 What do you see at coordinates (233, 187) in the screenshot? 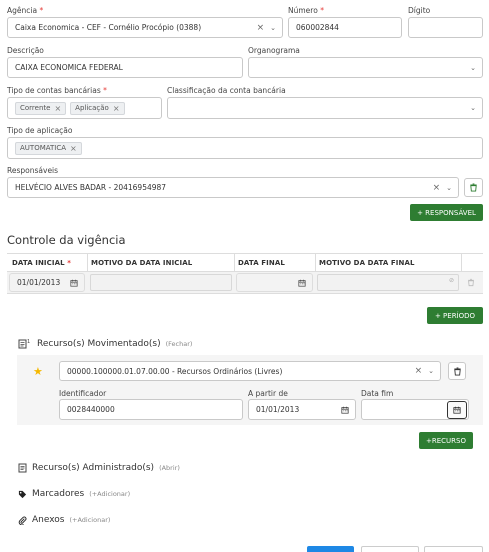
I see `responsavel-select: HELVÉCIO ALVES BADAR - 20416954987 × ⌄` at bounding box center [233, 187].